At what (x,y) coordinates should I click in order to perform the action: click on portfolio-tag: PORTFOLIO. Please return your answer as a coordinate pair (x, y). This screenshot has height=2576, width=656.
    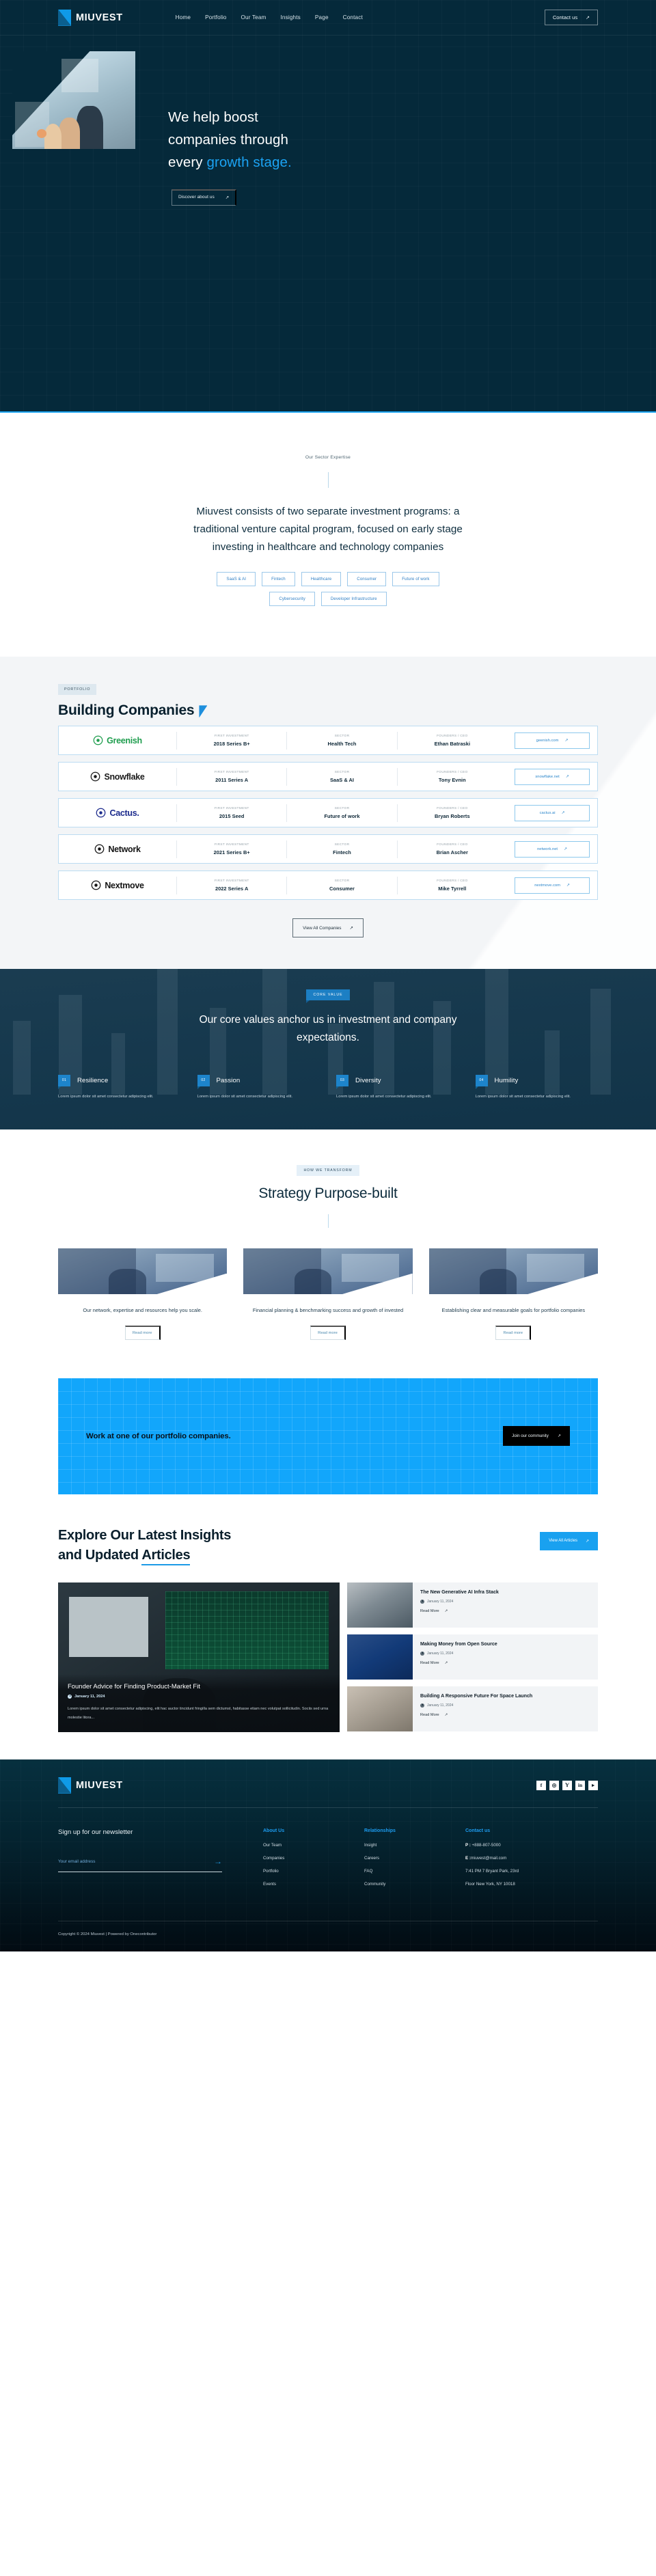
    Looking at the image, I should click on (77, 690).